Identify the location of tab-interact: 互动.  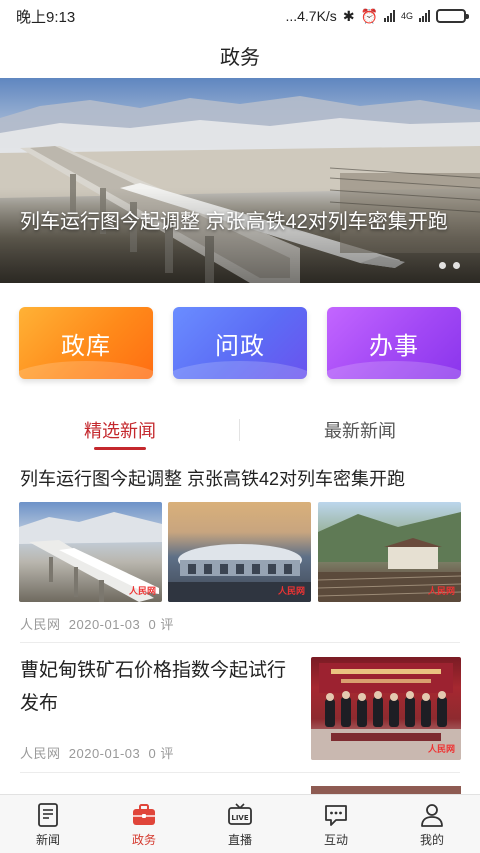
(336, 824).